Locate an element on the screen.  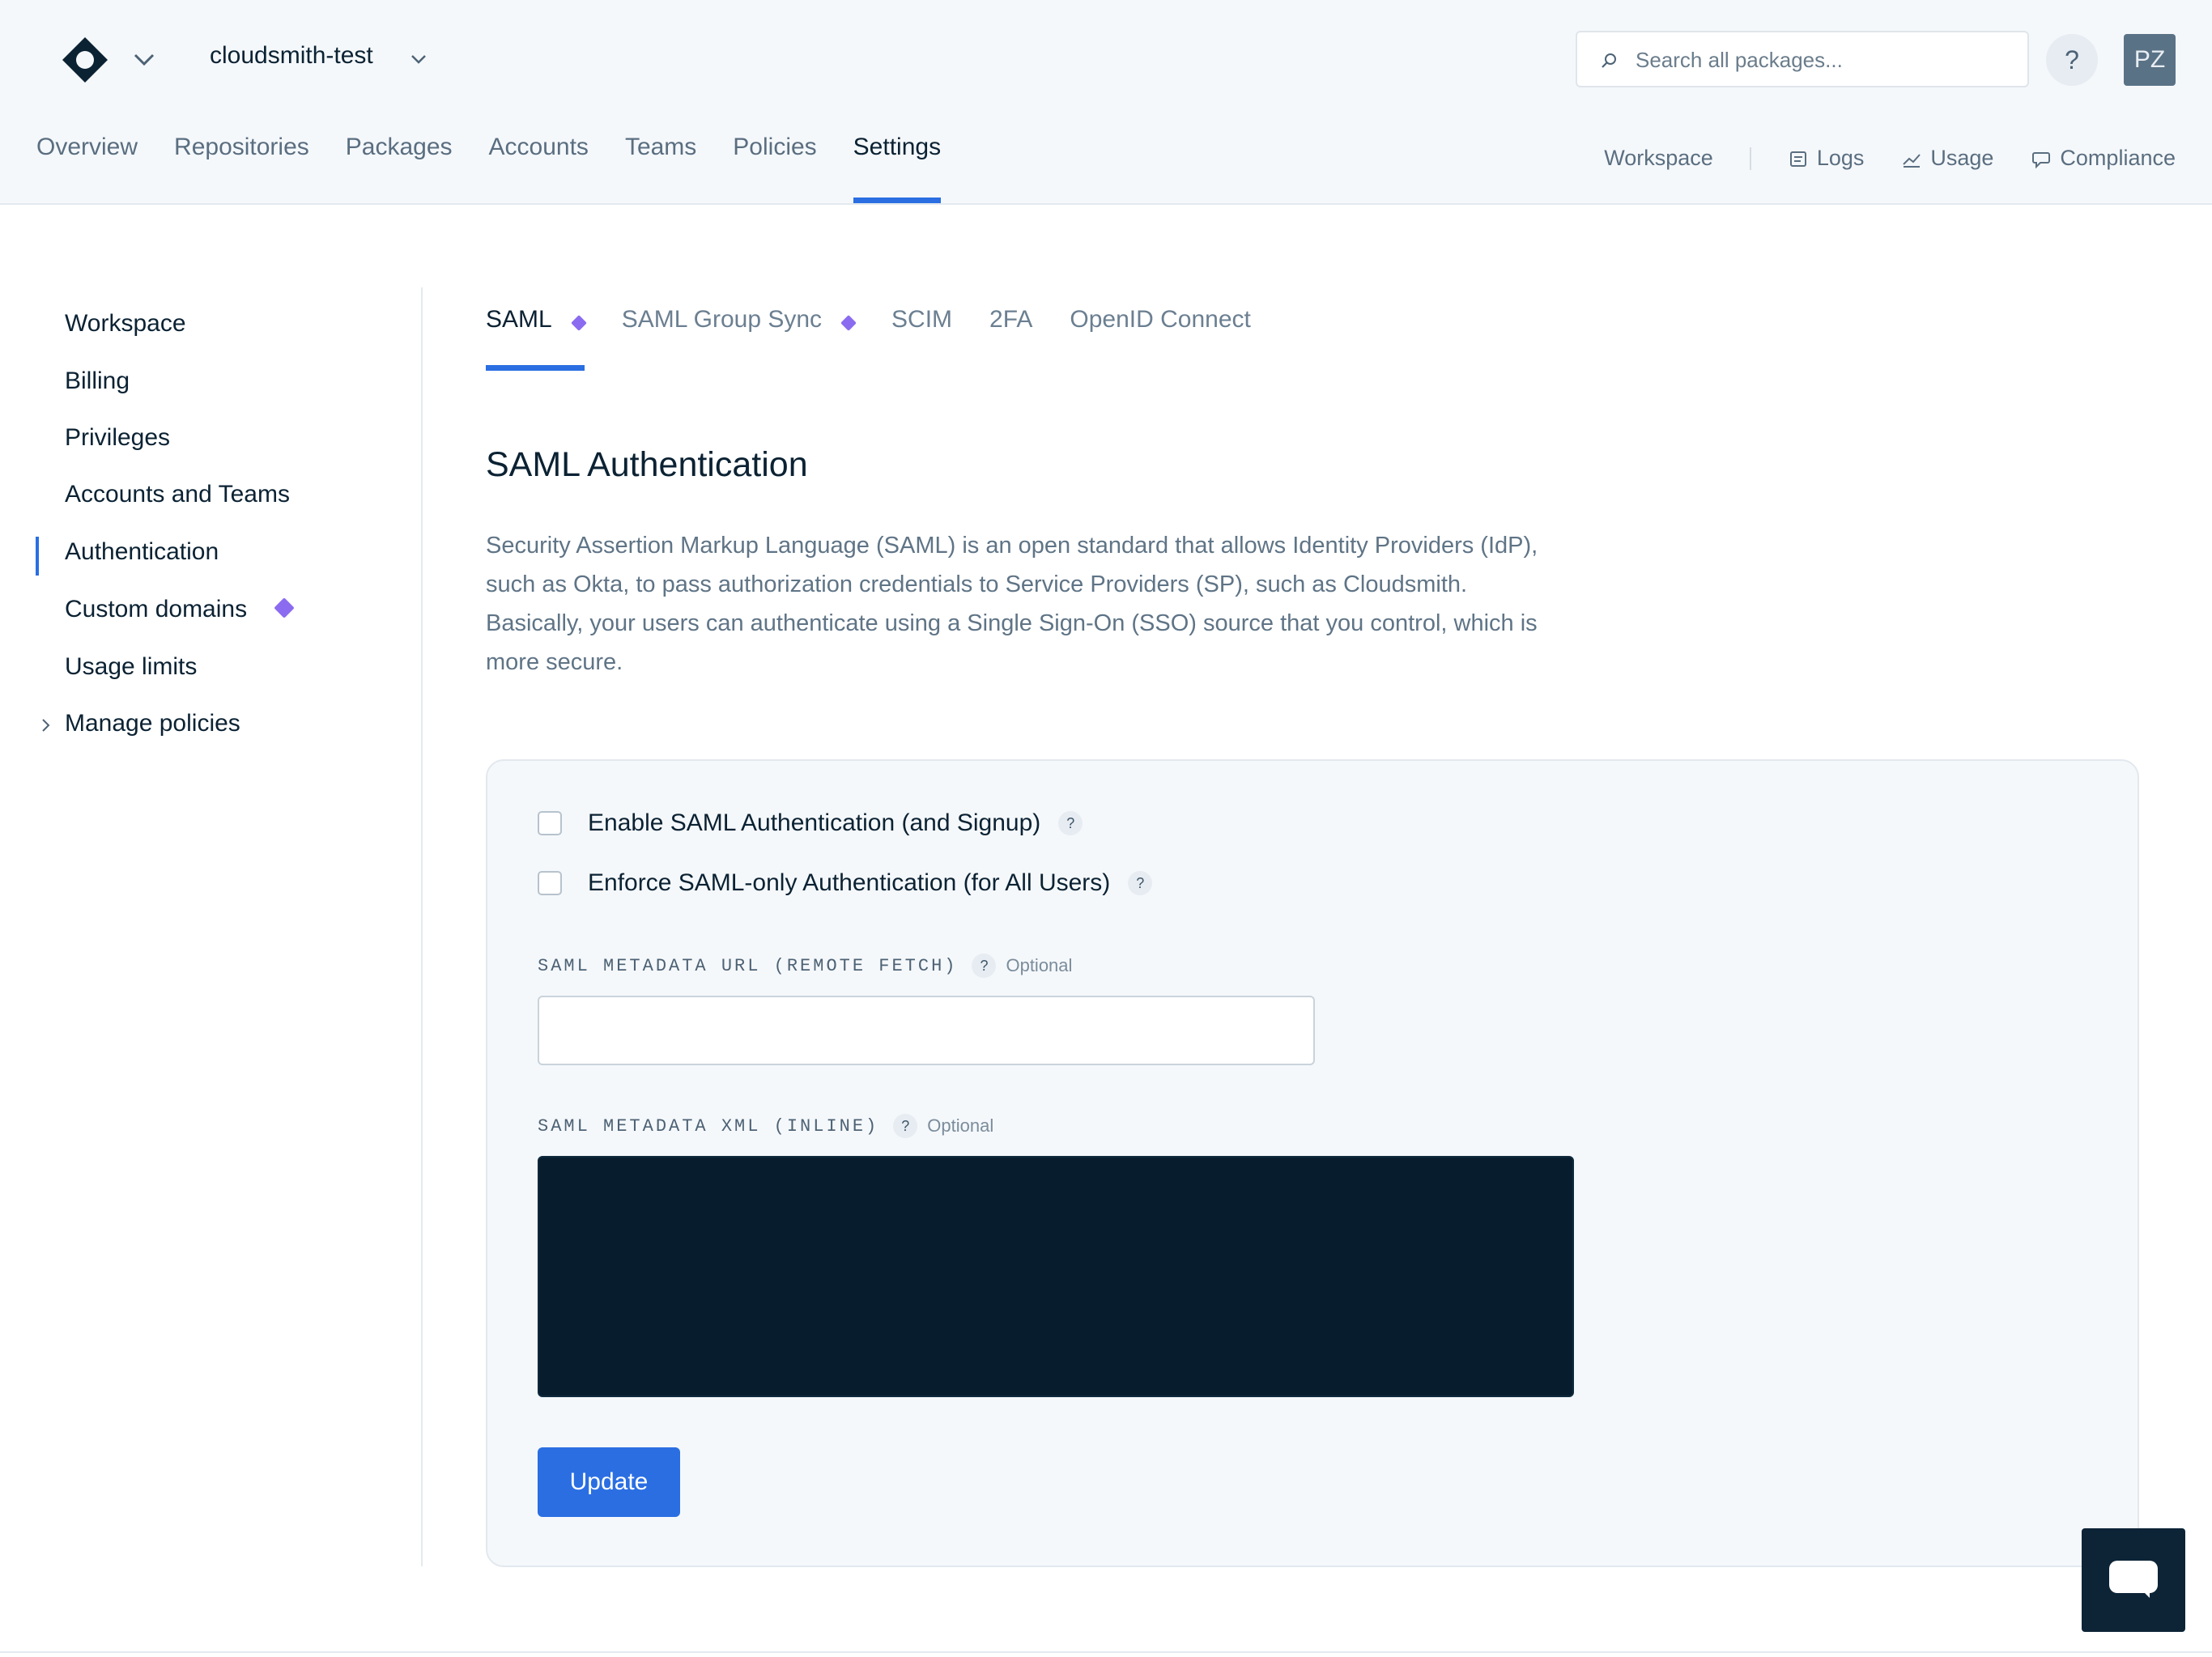
metadata-xml-label: SAML METADATA XML (INLINE) is located at coordinates (708, 1126).